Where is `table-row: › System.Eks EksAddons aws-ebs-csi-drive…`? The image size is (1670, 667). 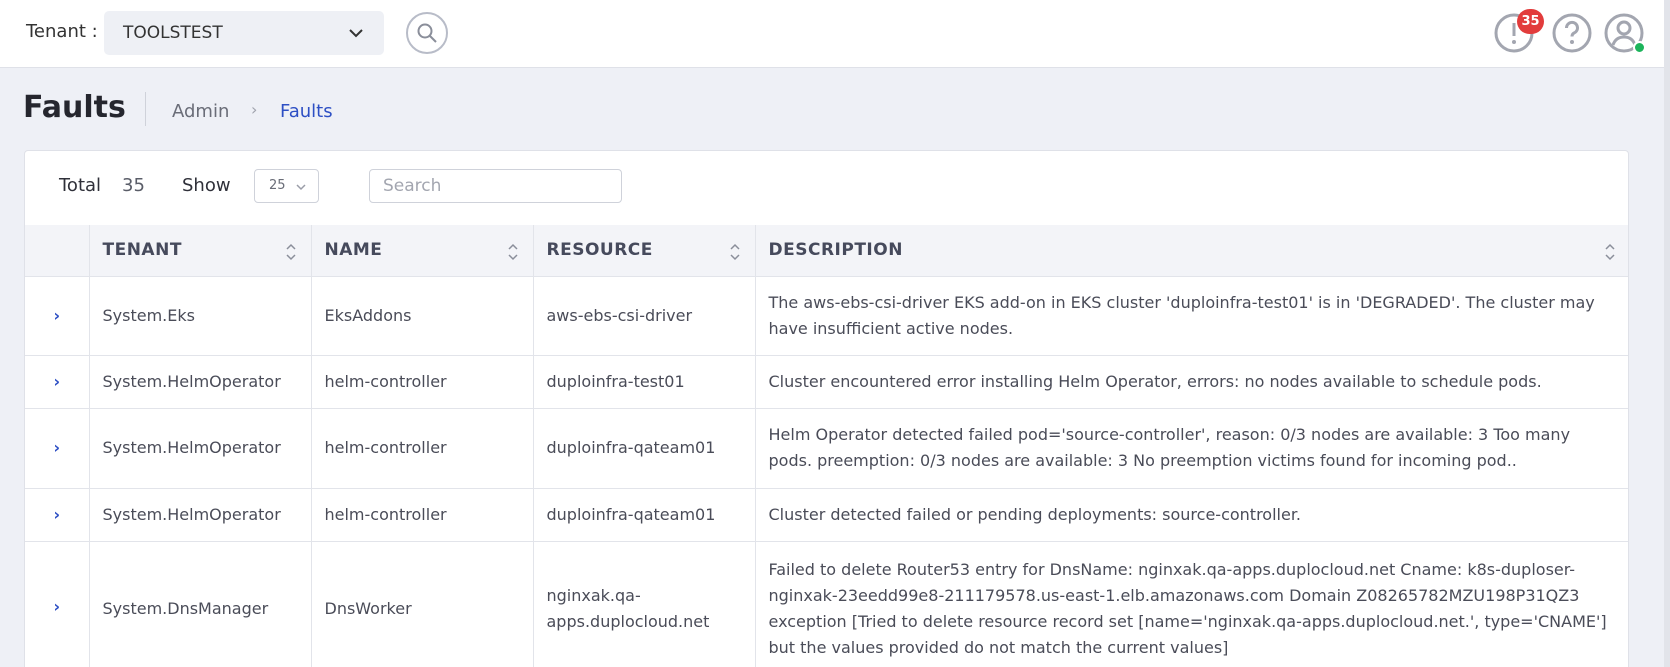
table-row: › System.Eks EksAddons aws-ebs-csi-drive… is located at coordinates (826, 316).